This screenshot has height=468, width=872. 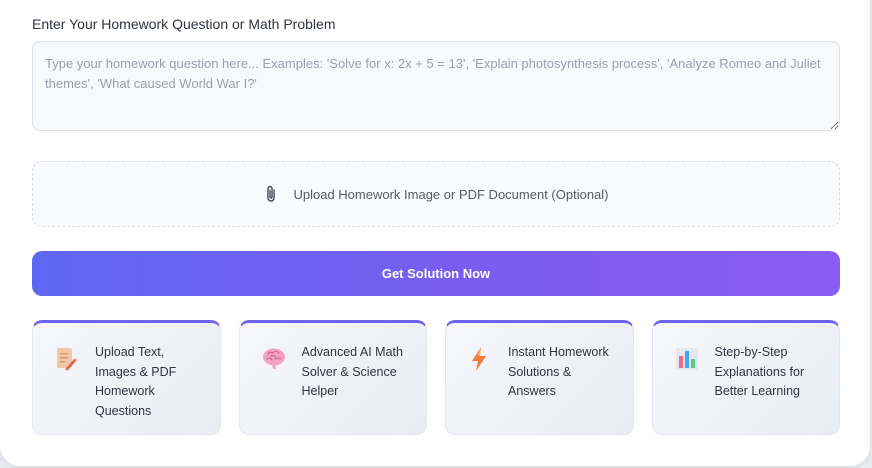 What do you see at coordinates (352, 371) in the screenshot?
I see `feature-label: Advanced AI Math Solver & Science Helper` at bounding box center [352, 371].